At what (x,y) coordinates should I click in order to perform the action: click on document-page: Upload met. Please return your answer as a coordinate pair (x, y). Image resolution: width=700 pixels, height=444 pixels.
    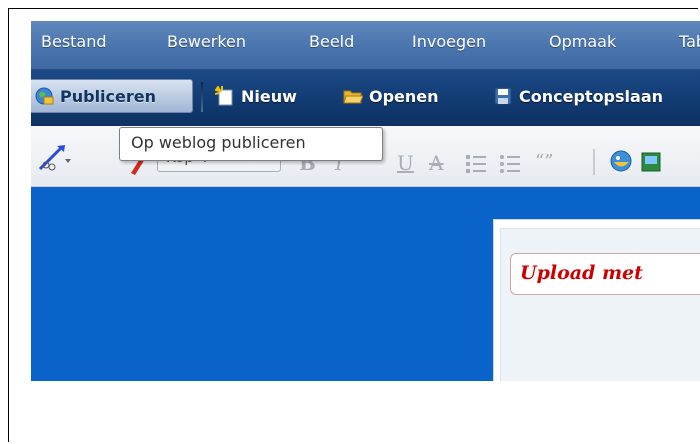
    Looking at the image, I should click on (596, 300).